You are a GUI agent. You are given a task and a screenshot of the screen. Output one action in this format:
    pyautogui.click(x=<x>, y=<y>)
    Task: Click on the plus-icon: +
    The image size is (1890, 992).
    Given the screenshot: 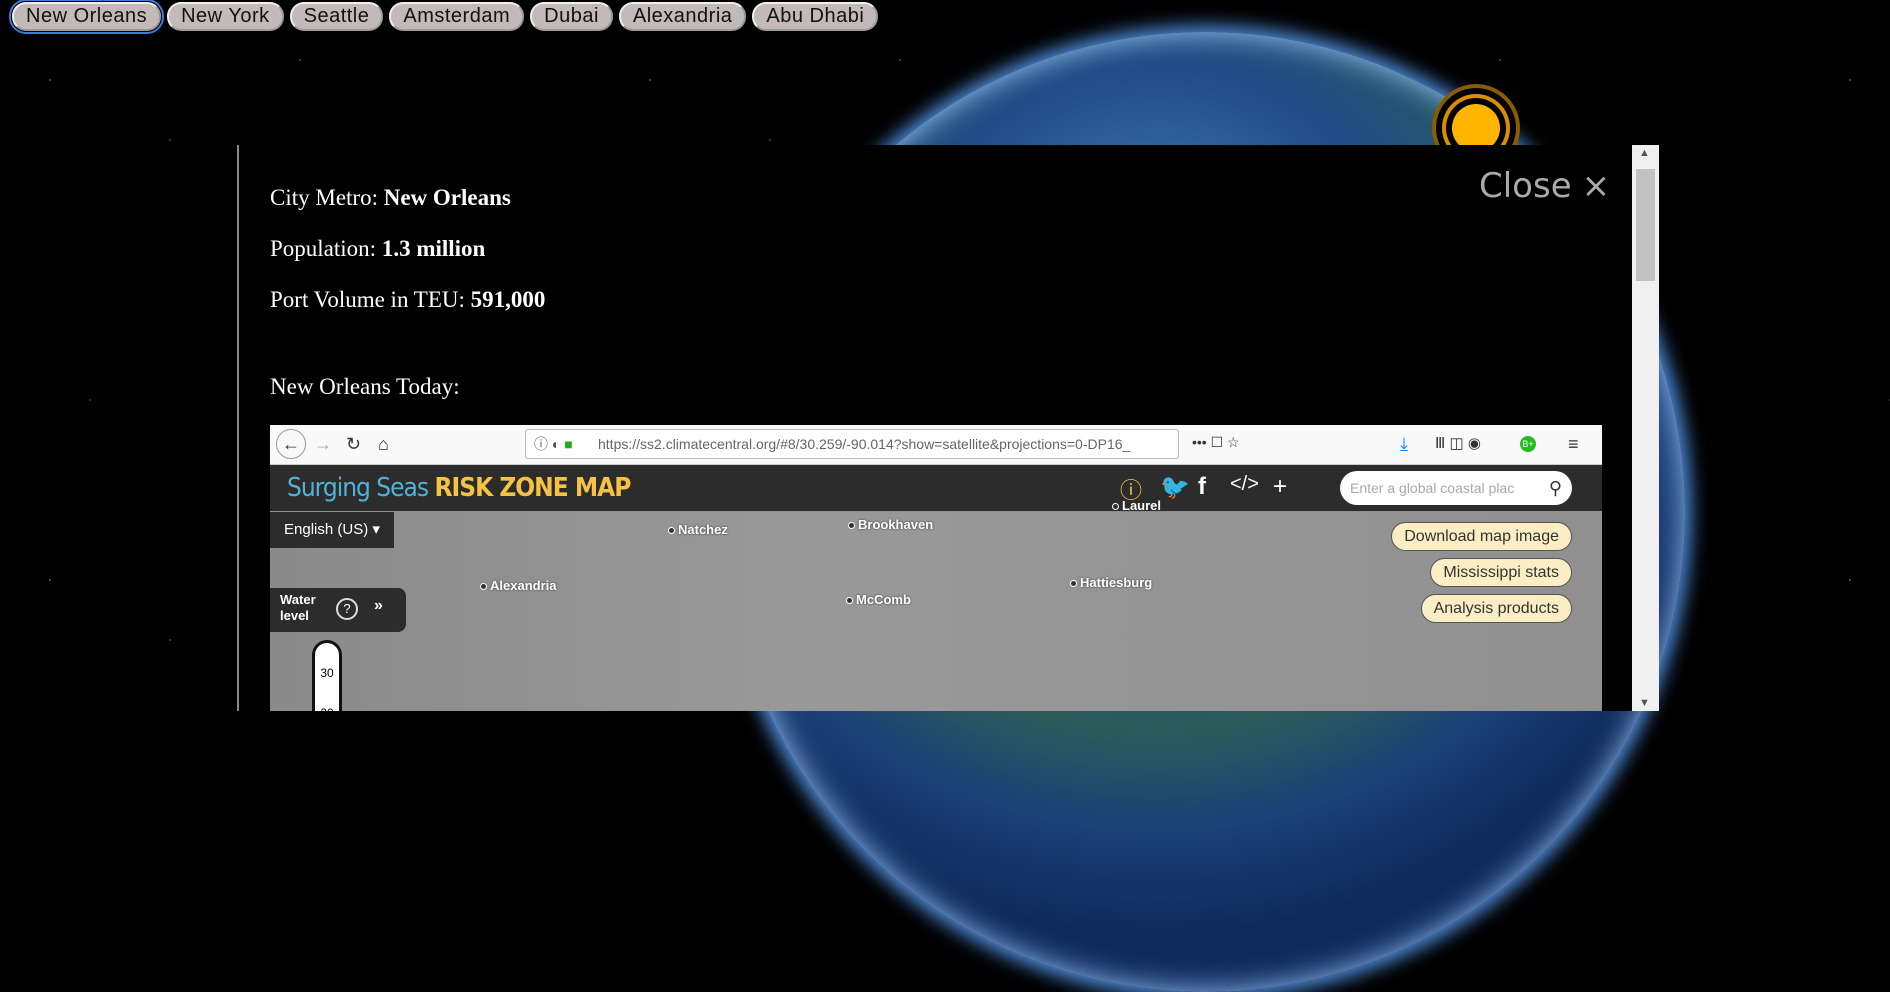 What is the action you would take?
    pyautogui.click(x=1280, y=486)
    